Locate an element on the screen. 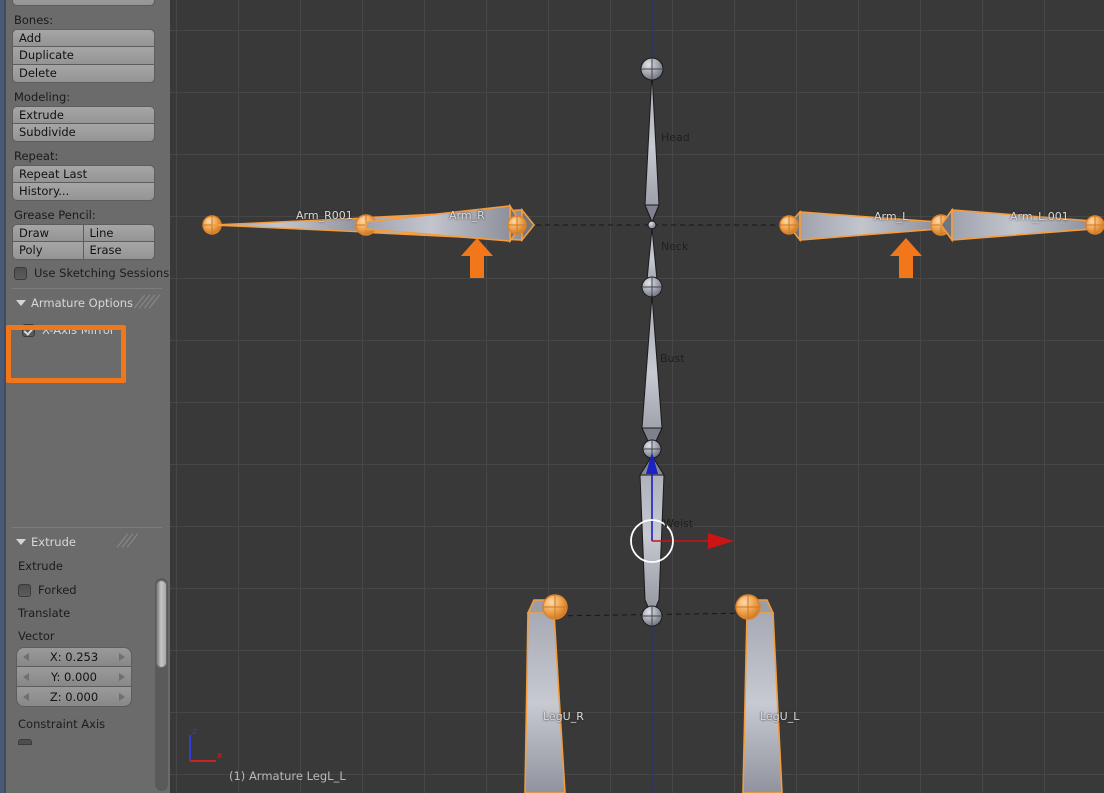 The image size is (1104, 793). grease-pencil-row-1: Draw Line is located at coordinates (83, 233).